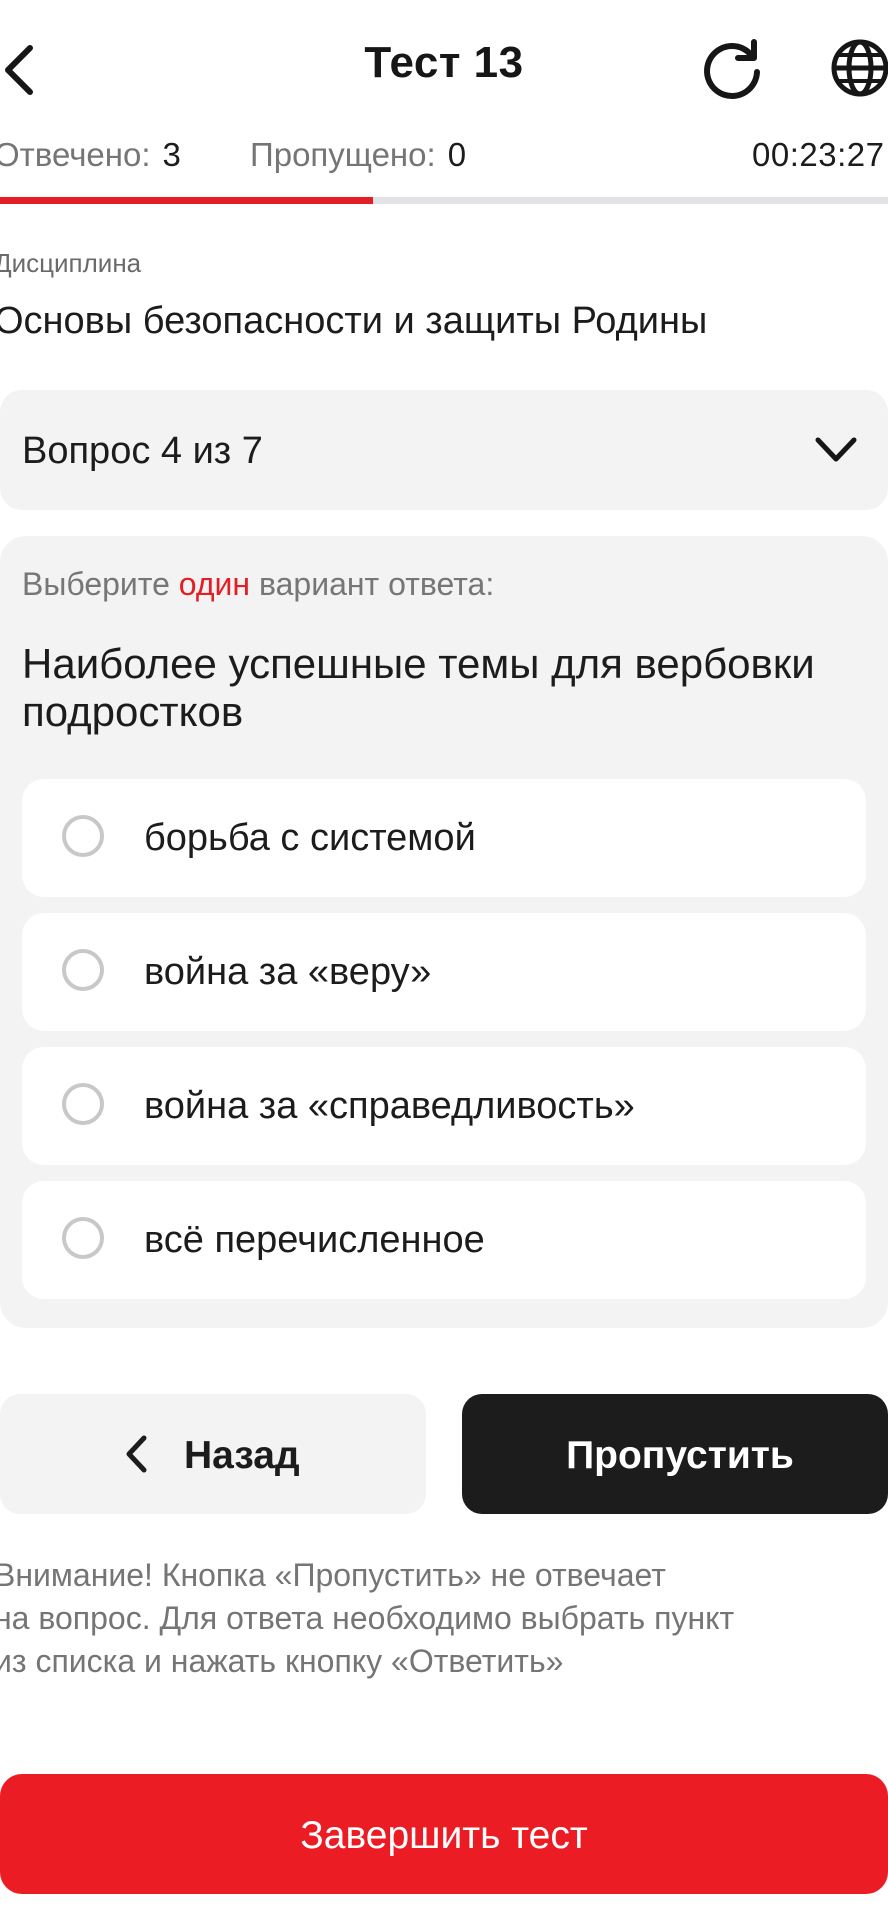  I want to click on skip-button: Пропустить, so click(675, 1454).